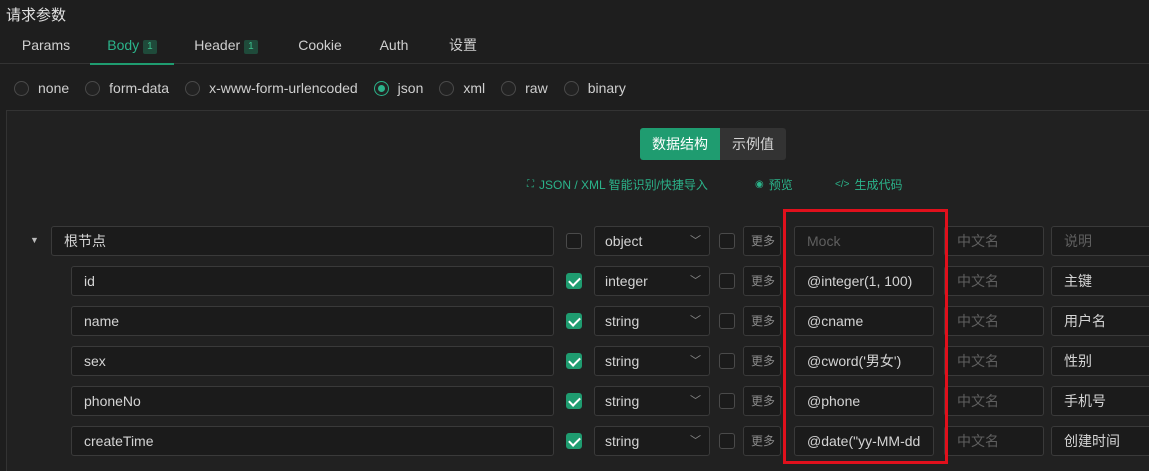  What do you see at coordinates (127, 88) in the screenshot?
I see `radio-form-data: form-data` at bounding box center [127, 88].